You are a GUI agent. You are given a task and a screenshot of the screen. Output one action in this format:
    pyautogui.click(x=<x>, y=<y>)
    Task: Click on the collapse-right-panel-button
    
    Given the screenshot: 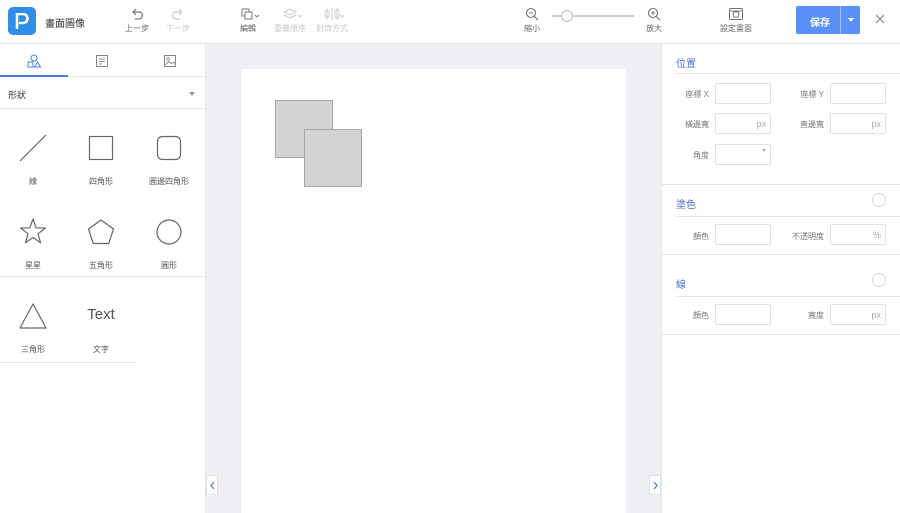 What is the action you would take?
    pyautogui.click(x=655, y=485)
    